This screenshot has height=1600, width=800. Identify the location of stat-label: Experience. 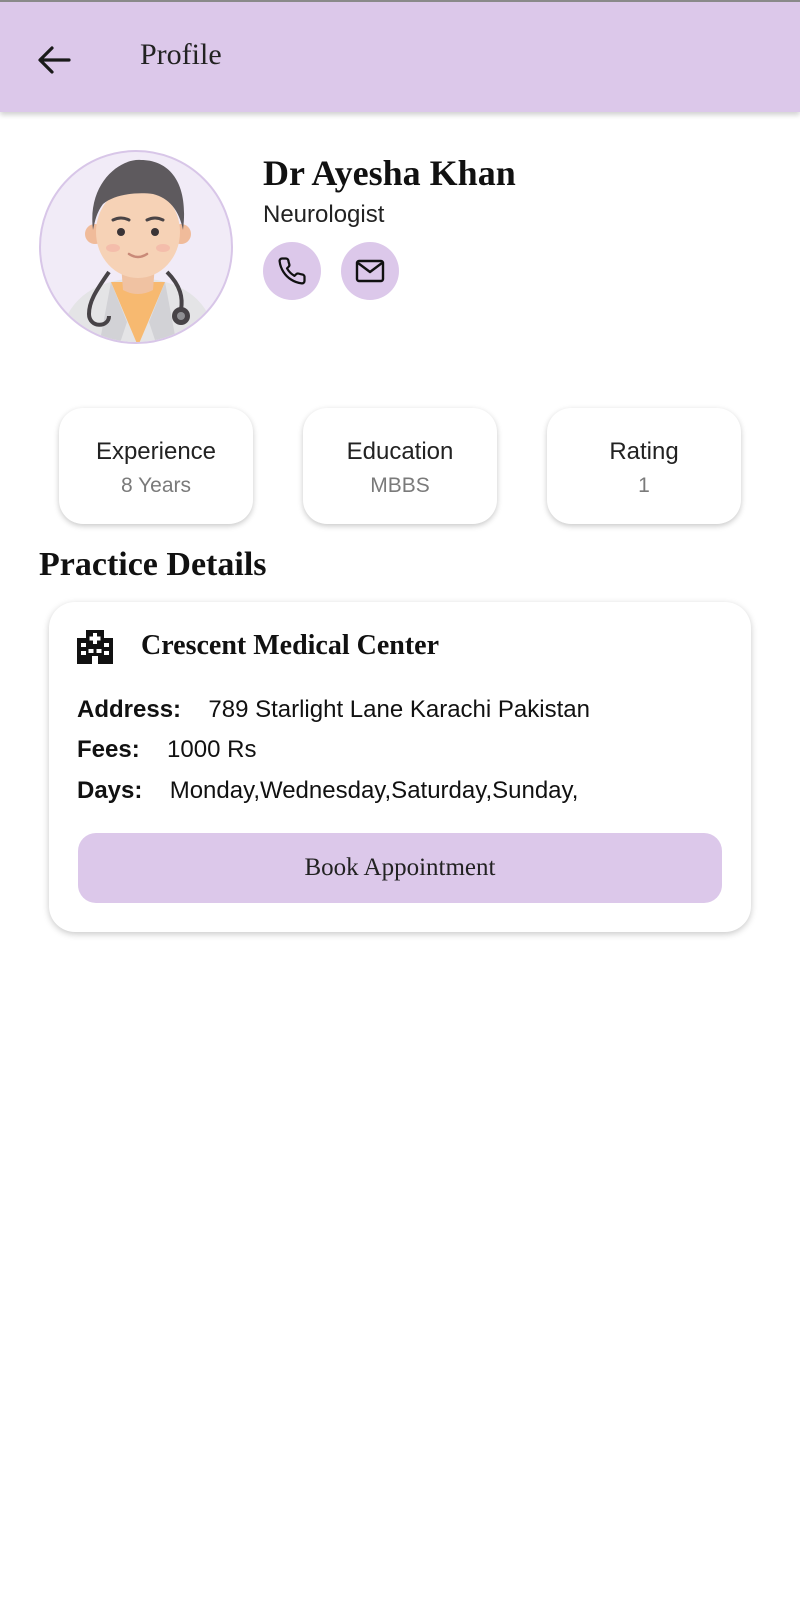
(156, 451).